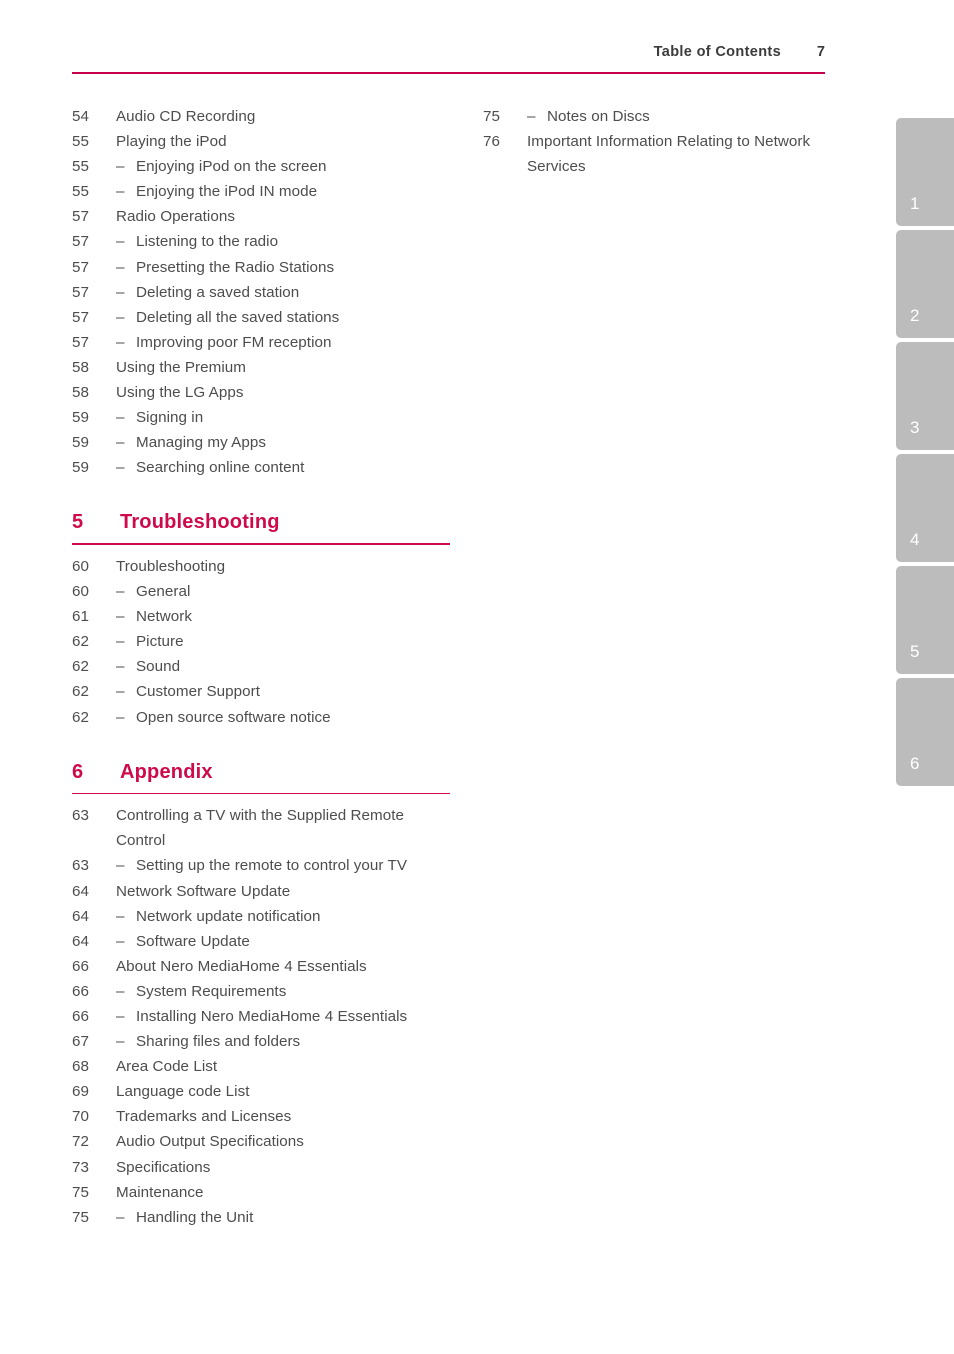 The image size is (954, 1354). Describe the element at coordinates (80, 1092) in the screenshot. I see `toc-page-number: 69` at that location.